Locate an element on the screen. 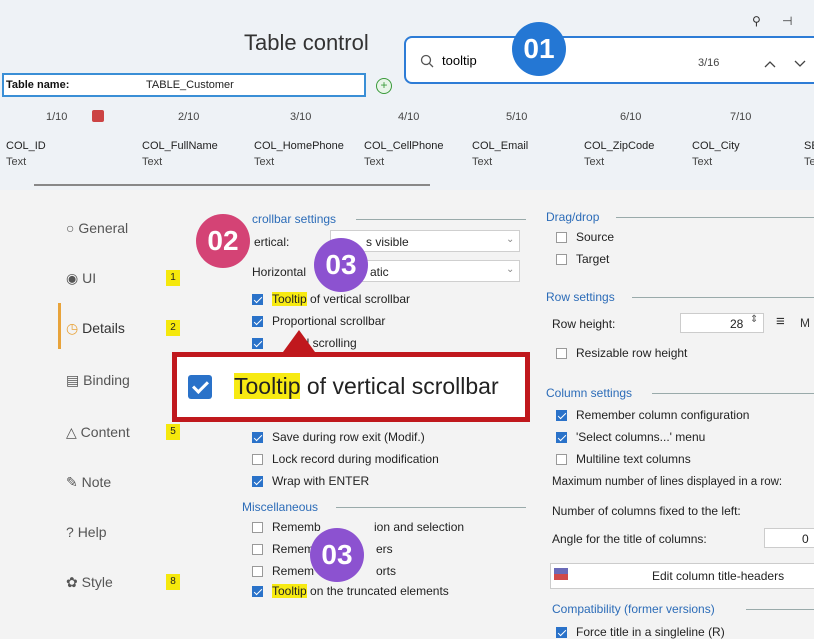  column-settings-title: Column settings is located at coordinates (589, 393).